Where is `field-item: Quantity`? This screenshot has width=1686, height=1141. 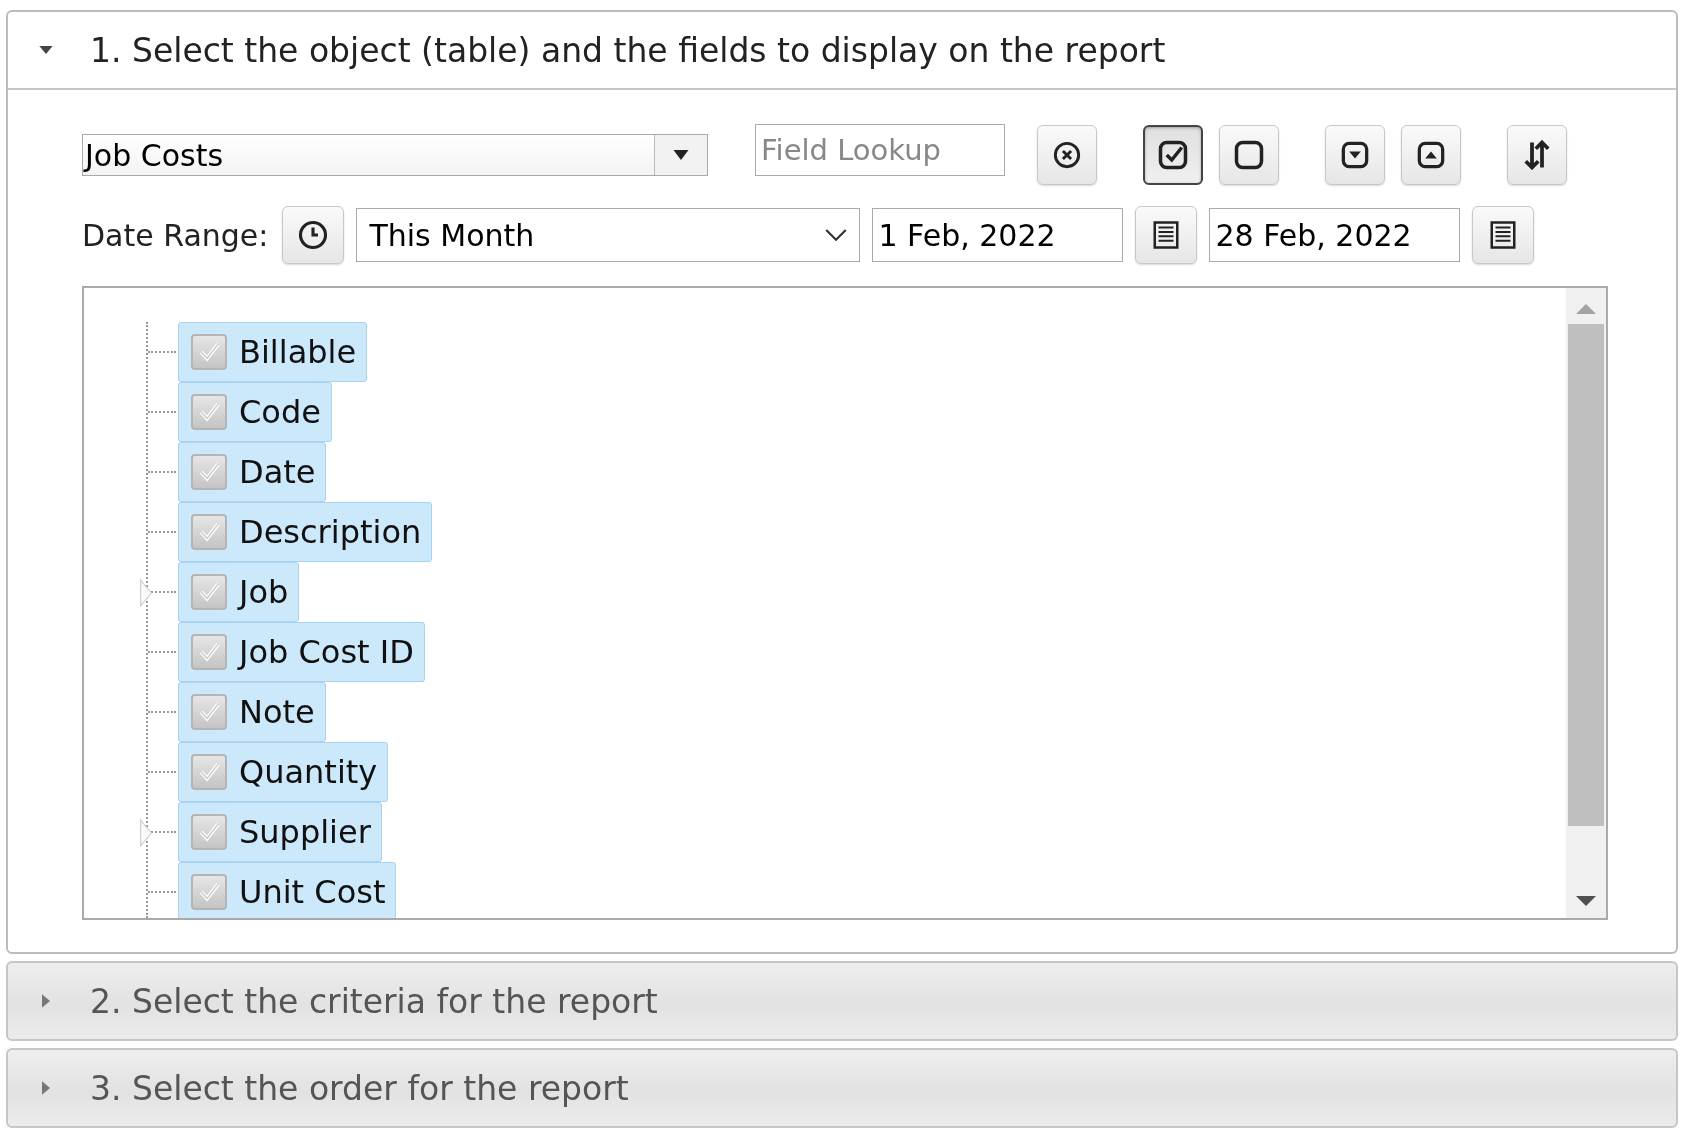
field-item: Quantity is located at coordinates (283, 772).